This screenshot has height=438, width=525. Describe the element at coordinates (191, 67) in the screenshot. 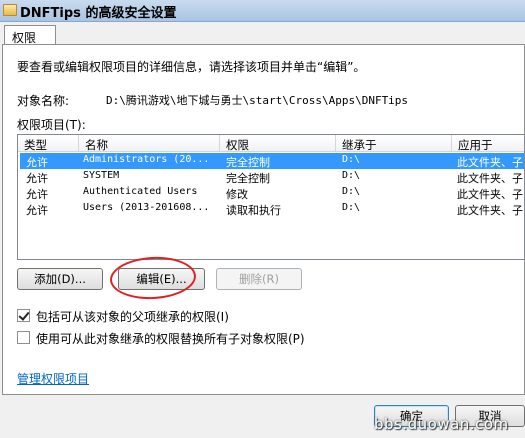

I see `instruction-text: 要查看或编辑权限项目的详细信息，请选择该项目并单击“编辑”。` at that location.